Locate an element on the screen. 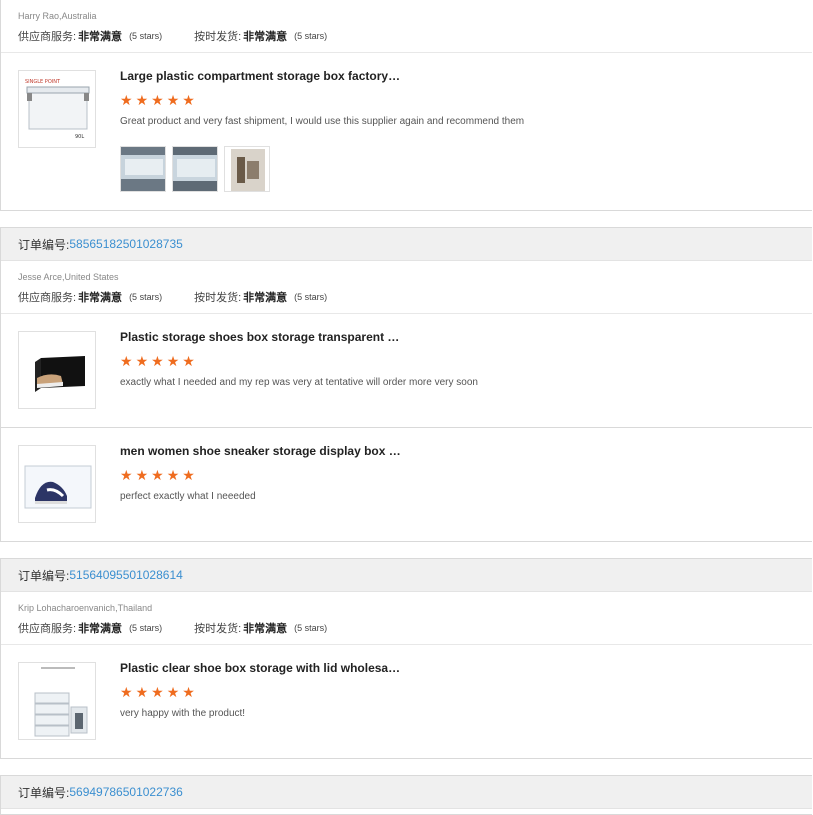 Image resolution: width=813 pixels, height=815 pixels. order-header: 订单编号: 58565182501028735 is located at coordinates (406, 244).